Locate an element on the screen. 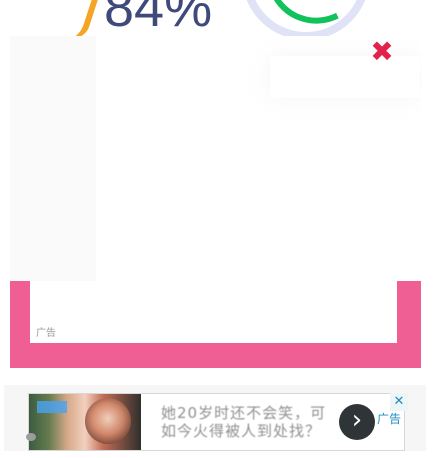 The height and width of the screenshot is (458, 447). banner-ad-label: 广告 is located at coordinates (389, 419).